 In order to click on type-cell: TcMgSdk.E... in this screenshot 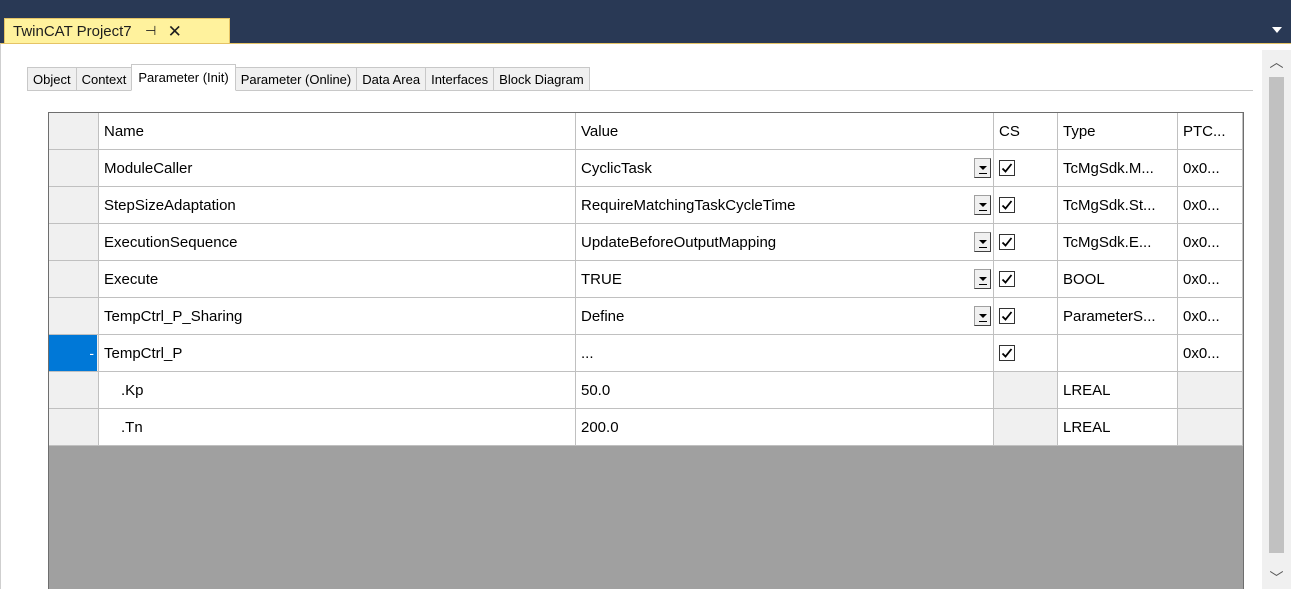, I will do `click(1118, 242)`.